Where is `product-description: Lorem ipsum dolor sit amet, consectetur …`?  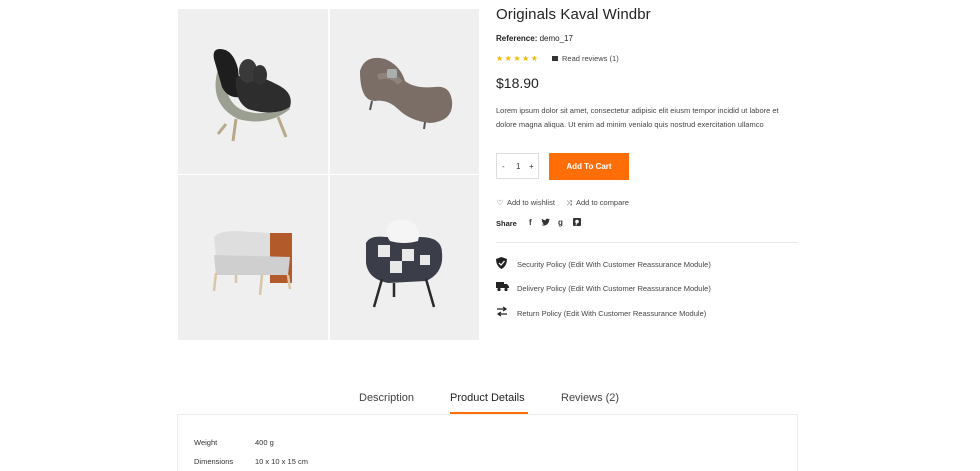
product-description: Lorem ipsum dolor sit amet, consectetur … is located at coordinates (637, 117).